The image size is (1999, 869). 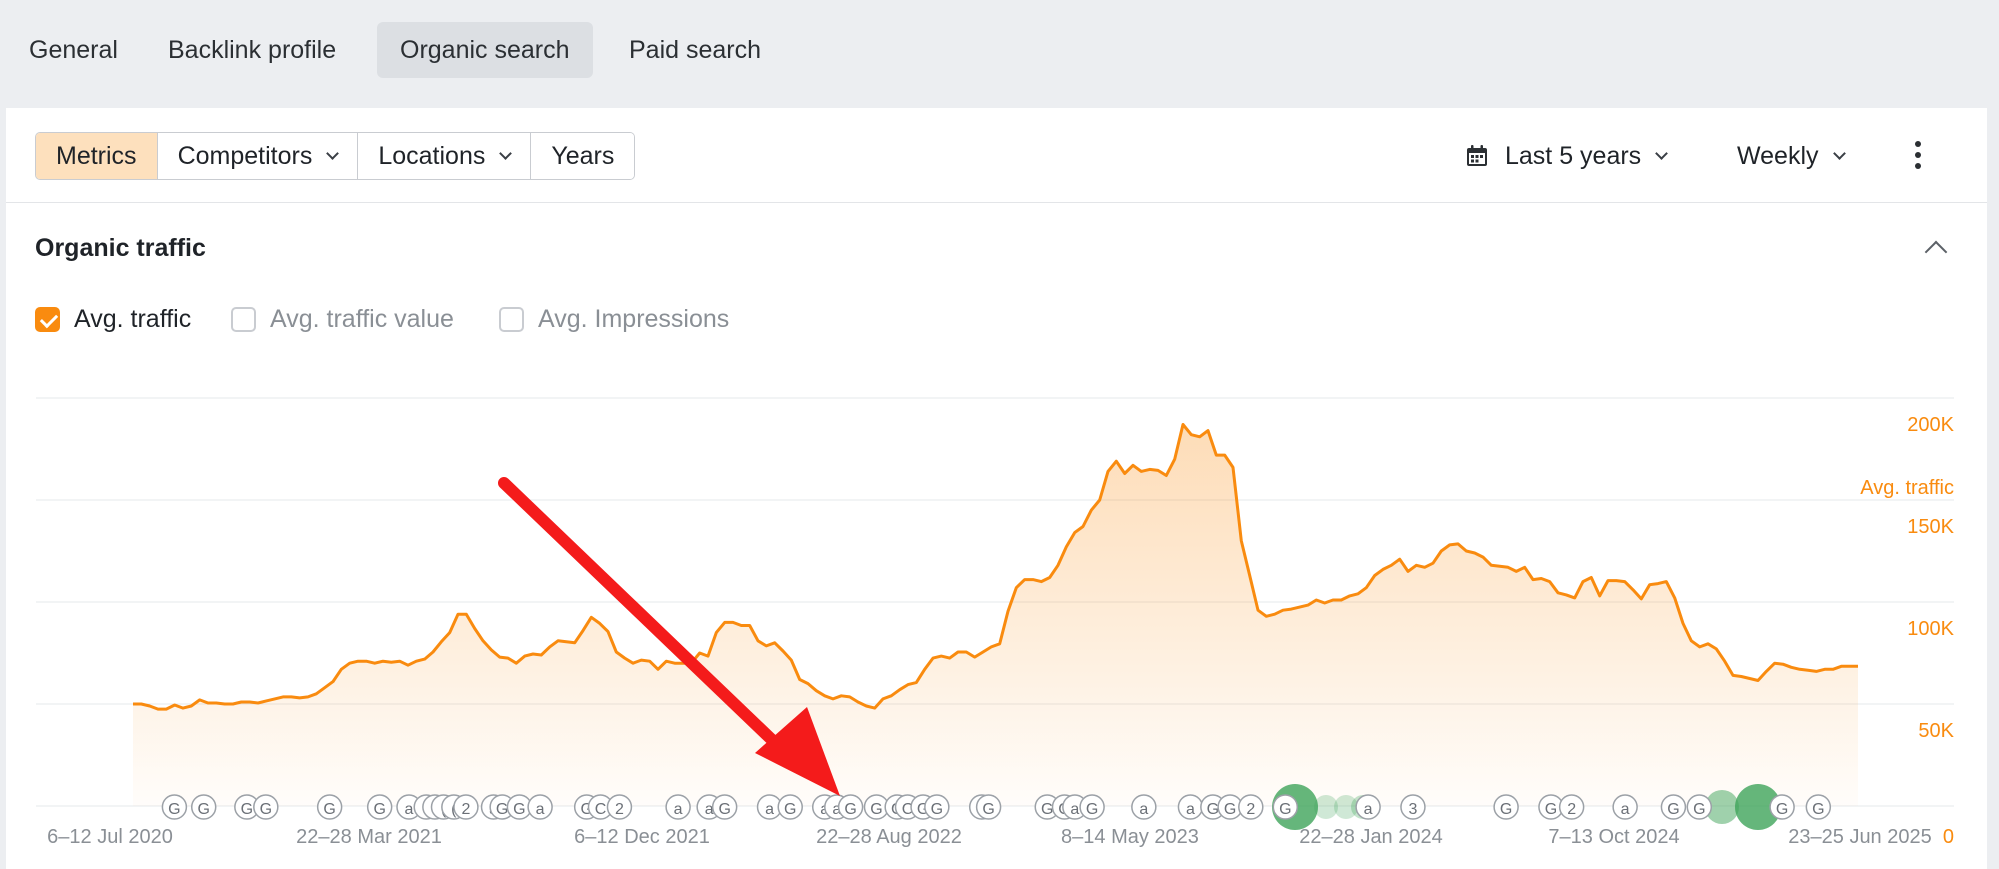 I want to click on locations-label: Locations, so click(x=432, y=156).